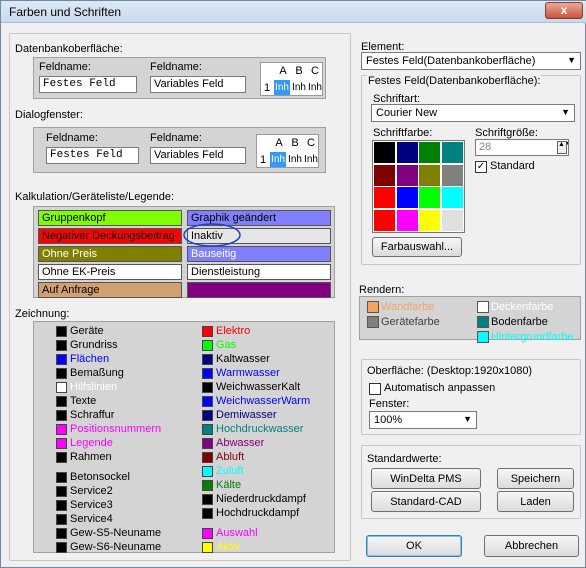 This screenshot has width=586, height=568. What do you see at coordinates (246, 415) in the screenshot?
I see `zeichnung-label: Demiwasser` at bounding box center [246, 415].